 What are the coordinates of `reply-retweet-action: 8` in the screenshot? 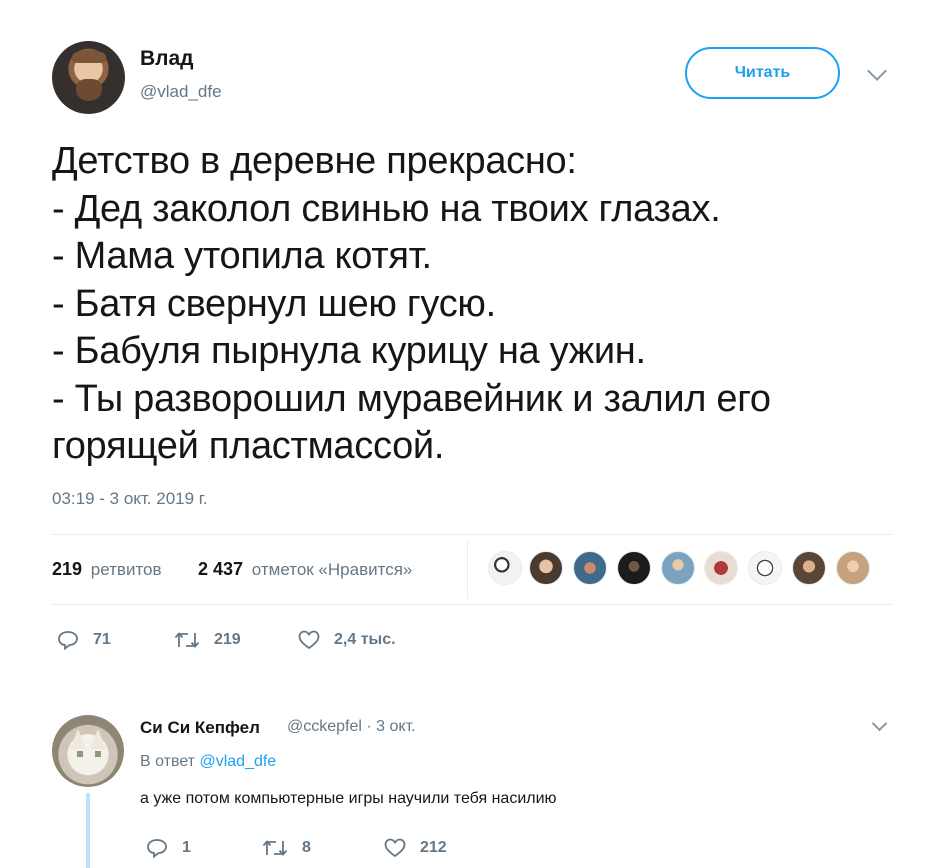 It's located at (286, 848).